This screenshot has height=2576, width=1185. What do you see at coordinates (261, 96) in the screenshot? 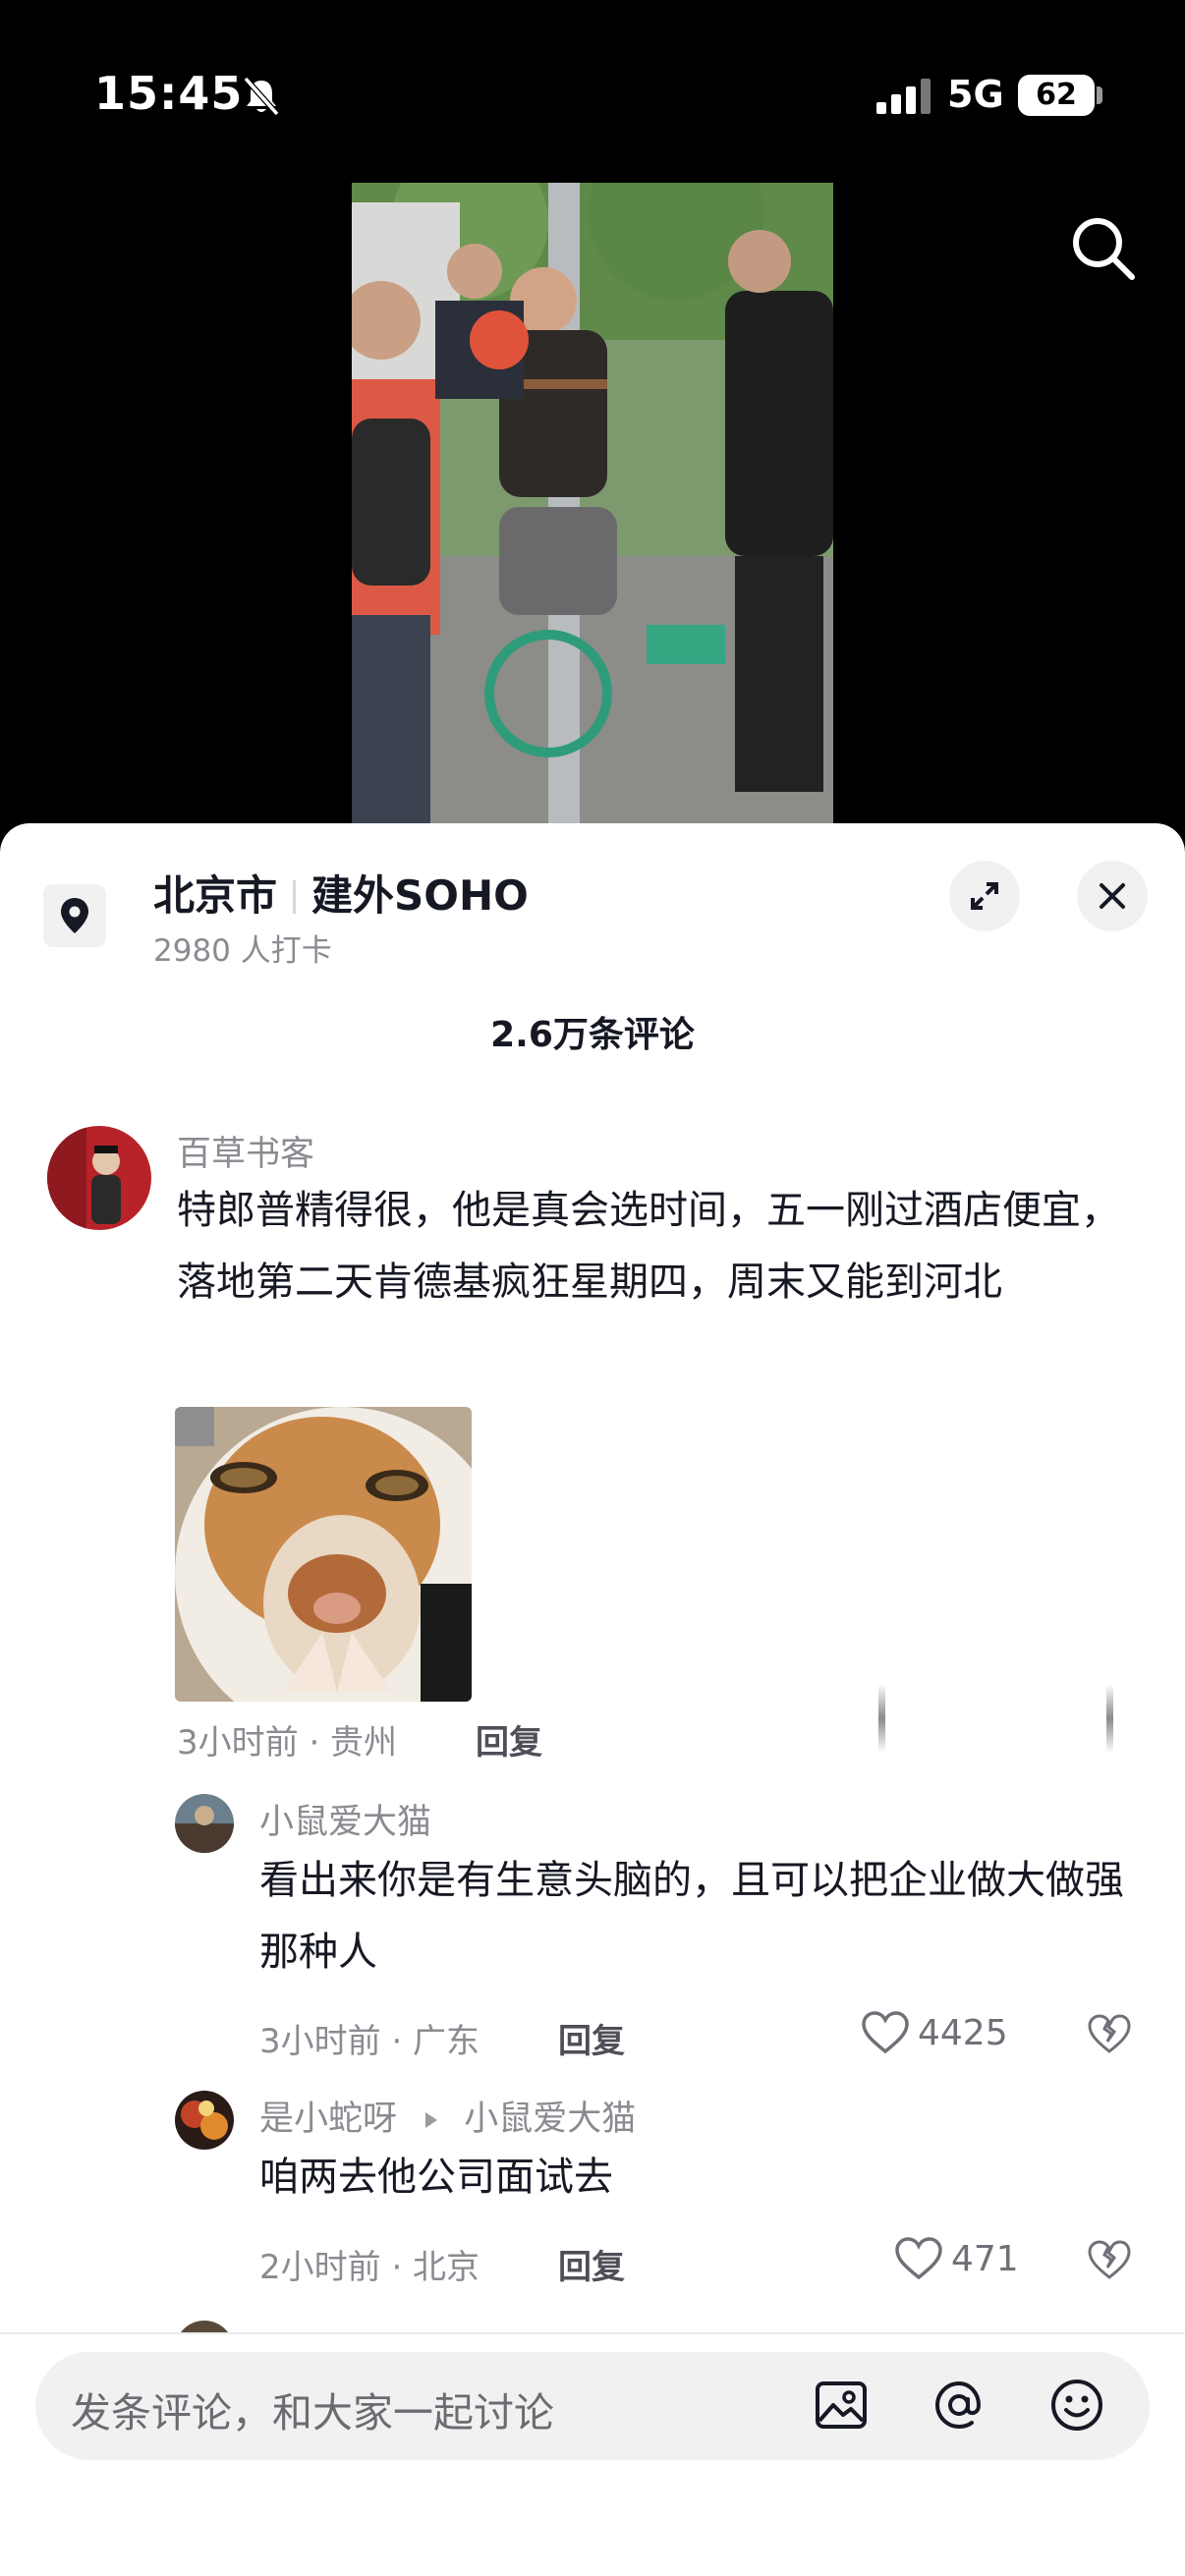
I see `bell-mute-icon` at bounding box center [261, 96].